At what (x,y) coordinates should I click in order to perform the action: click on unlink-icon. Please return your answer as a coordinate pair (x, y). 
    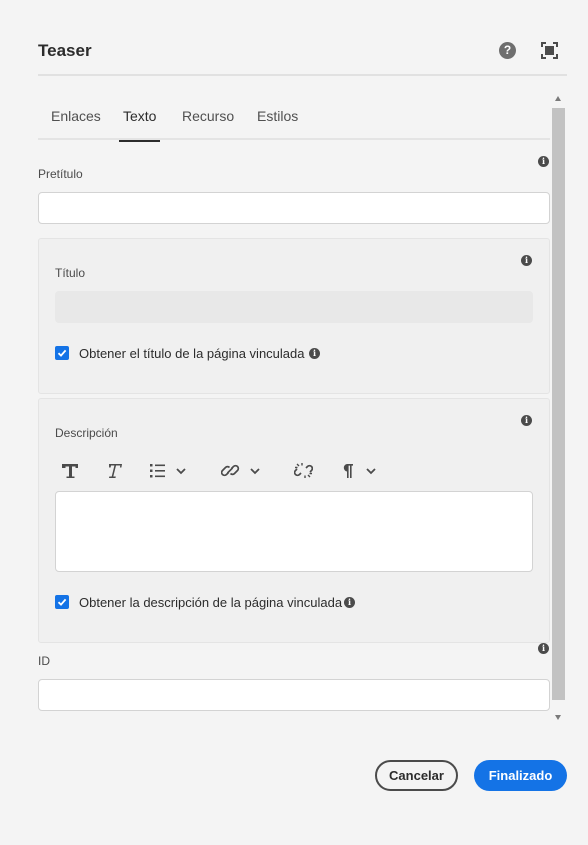
    Looking at the image, I should click on (303, 473).